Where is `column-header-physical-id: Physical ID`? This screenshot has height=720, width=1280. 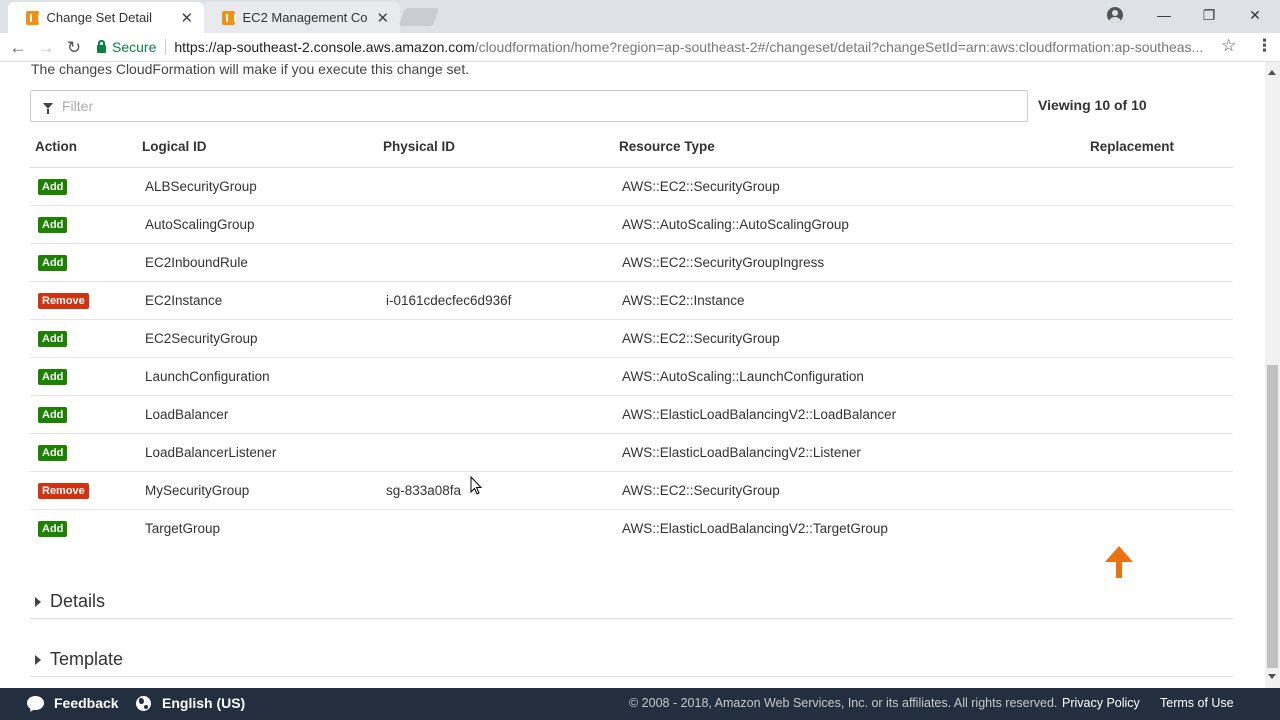
column-header-physical-id: Physical ID is located at coordinates (501, 147).